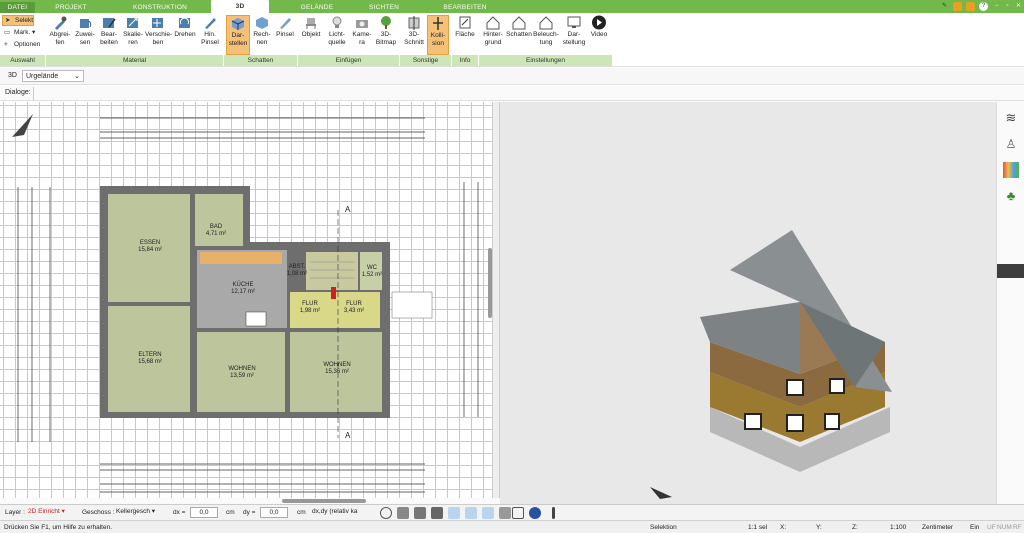 This screenshot has height=533, width=1024. I want to click on options-button: + Optionen, so click(21, 45).